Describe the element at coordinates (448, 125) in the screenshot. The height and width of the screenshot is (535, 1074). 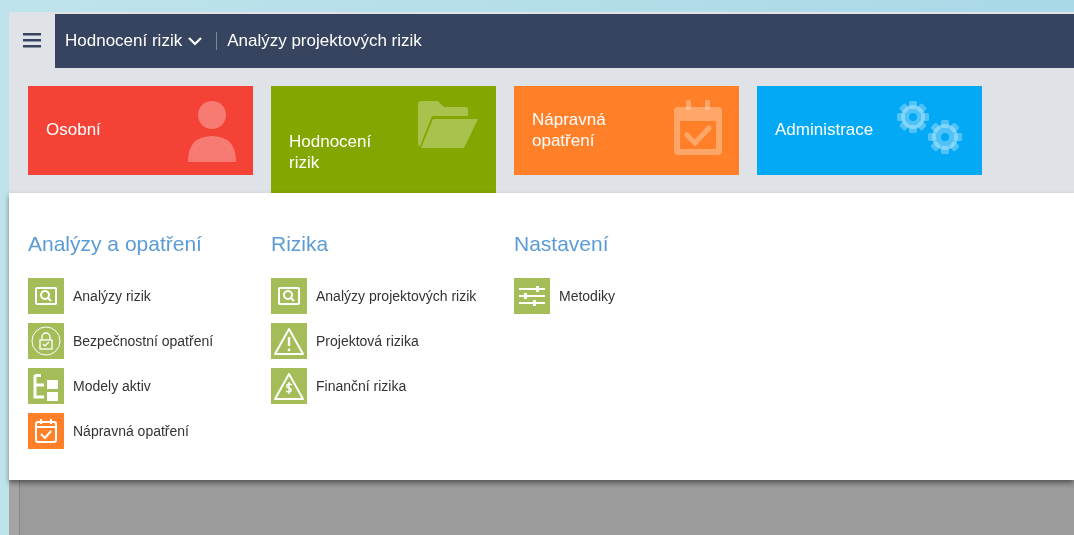
I see `folder-icon` at that location.